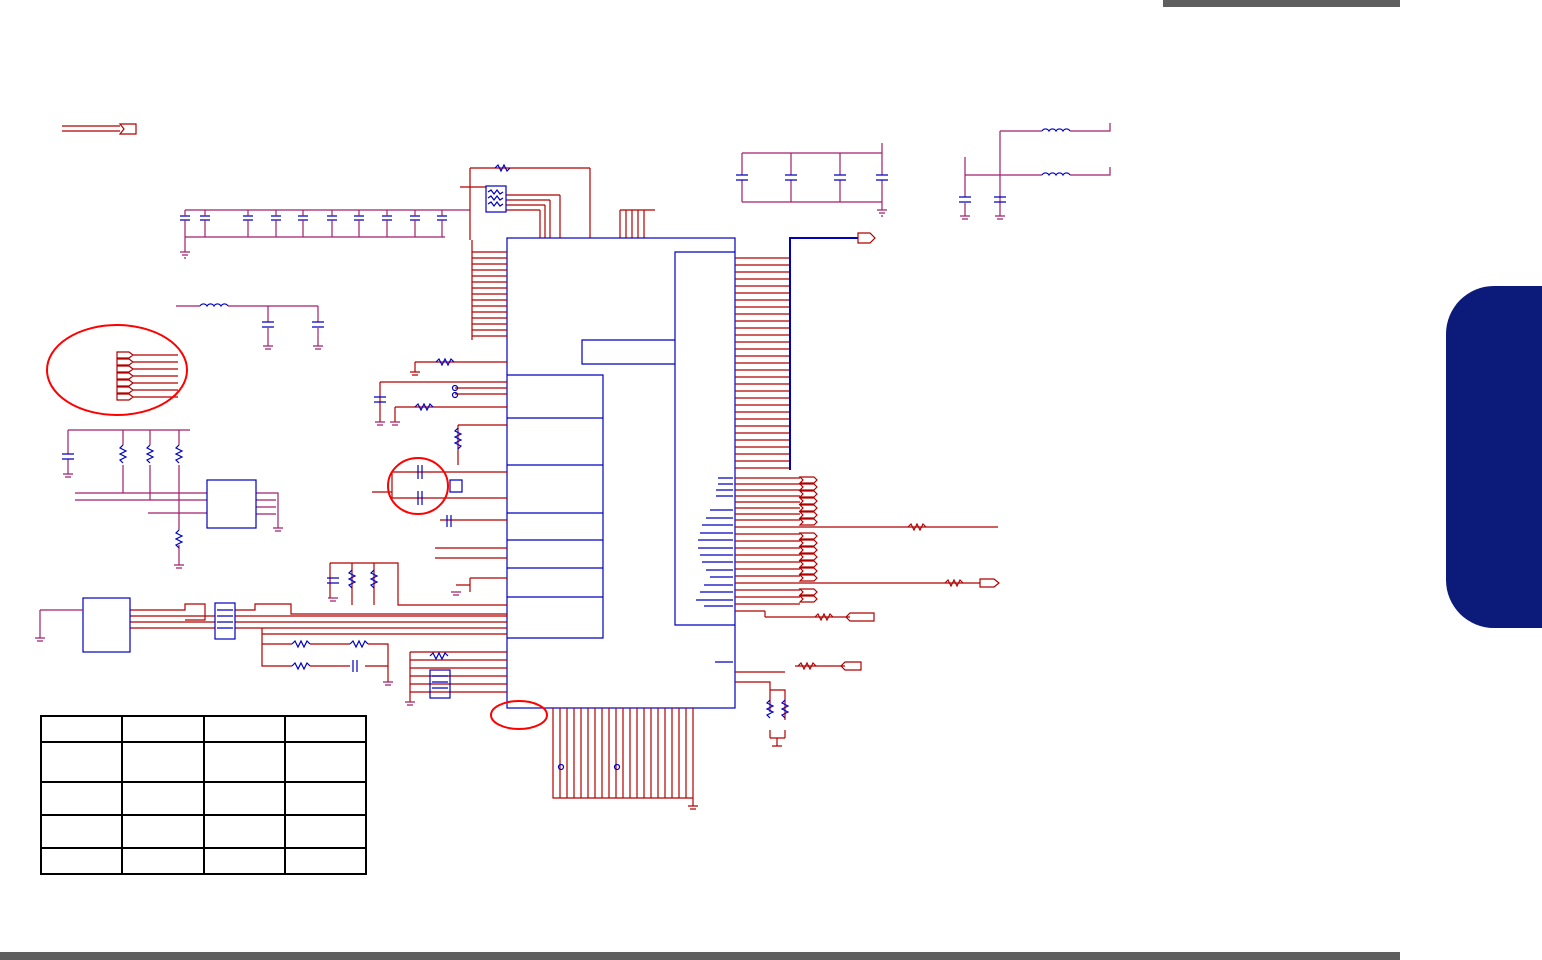 The image size is (1542, 960). What do you see at coordinates (823, 353) in the screenshot?
I see `bus-line-blue` at bounding box center [823, 353].